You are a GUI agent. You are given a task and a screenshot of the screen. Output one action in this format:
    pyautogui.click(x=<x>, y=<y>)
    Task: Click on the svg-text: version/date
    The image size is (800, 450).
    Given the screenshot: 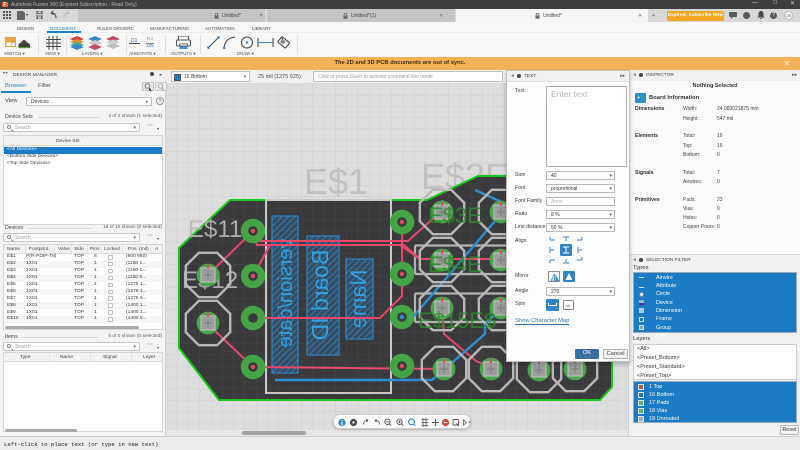 What is the action you would take?
    pyautogui.click(x=286, y=293)
    